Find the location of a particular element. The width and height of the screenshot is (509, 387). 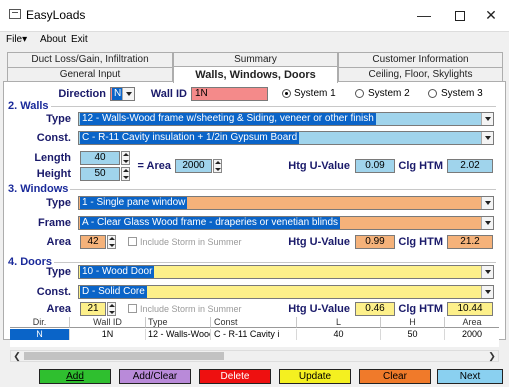

table-cell-area: 2000 is located at coordinates (472, 334).